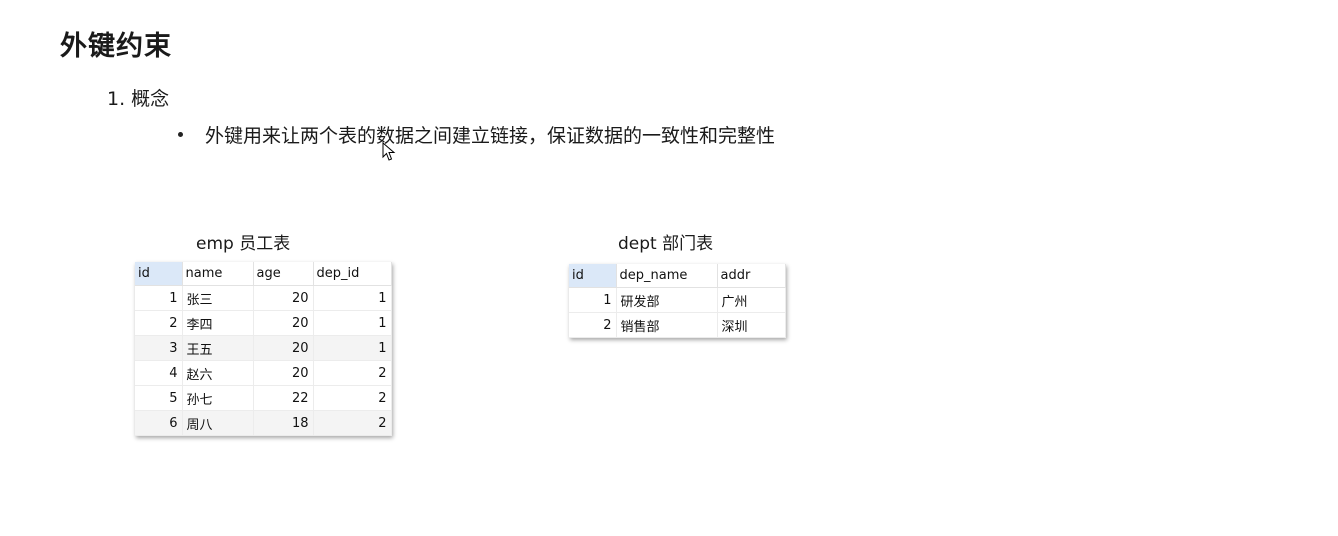 The width and height of the screenshot is (1338, 536). I want to click on bullet-item: 外键用来让两个表的数据之间建立链接，保证数据的一致性和完整性, so click(476, 134).